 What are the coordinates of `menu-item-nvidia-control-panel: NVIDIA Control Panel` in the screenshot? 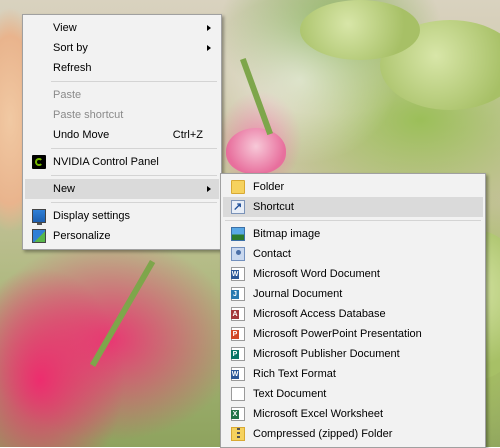 It's located at (122, 162).